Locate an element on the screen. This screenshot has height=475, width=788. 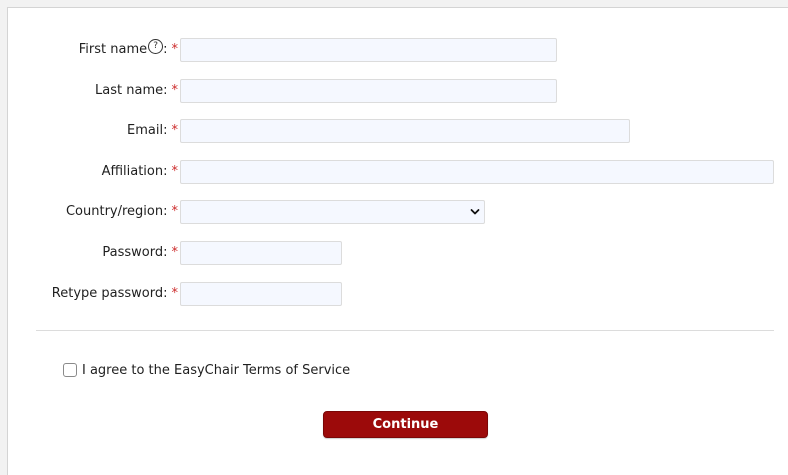
password-label-group: Password: * is located at coordinates (93, 253).